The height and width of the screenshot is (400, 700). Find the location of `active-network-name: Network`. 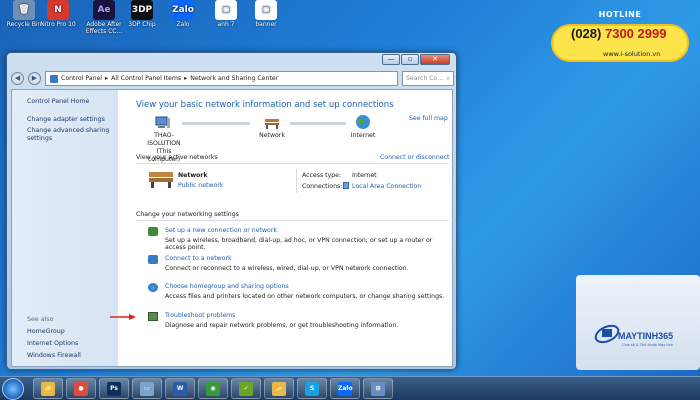

active-network-name: Network is located at coordinates (193, 175).